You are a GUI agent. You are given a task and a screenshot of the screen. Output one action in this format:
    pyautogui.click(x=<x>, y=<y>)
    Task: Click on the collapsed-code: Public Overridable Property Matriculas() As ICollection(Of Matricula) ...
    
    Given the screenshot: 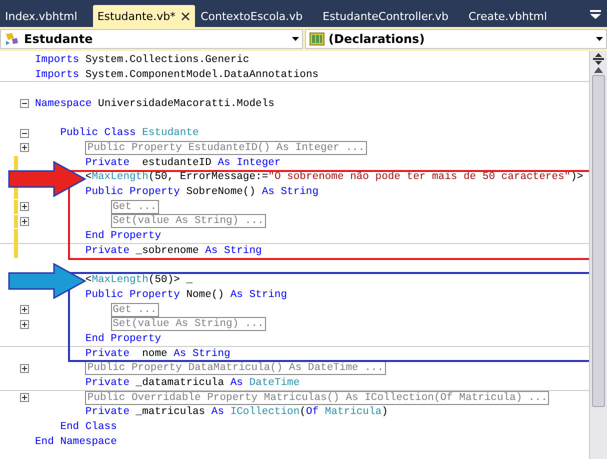 What is the action you would take?
    pyautogui.click(x=317, y=397)
    